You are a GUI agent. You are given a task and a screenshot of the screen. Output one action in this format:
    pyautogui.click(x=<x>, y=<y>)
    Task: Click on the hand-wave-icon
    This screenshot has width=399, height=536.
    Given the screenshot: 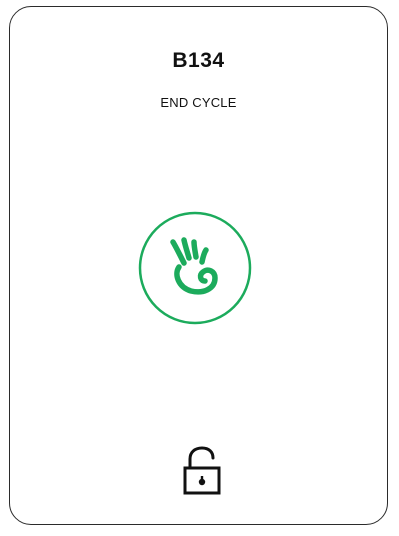 What is the action you would take?
    pyautogui.click(x=195, y=268)
    